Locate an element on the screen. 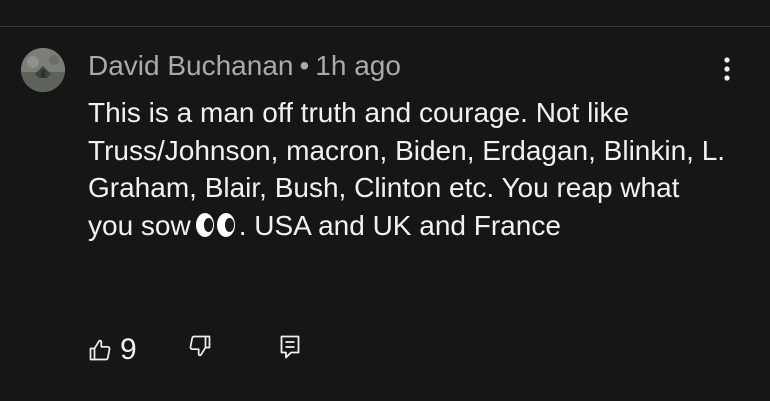 Image resolution: width=770 pixels, height=401 pixels. top-divider is located at coordinates (385, 26).